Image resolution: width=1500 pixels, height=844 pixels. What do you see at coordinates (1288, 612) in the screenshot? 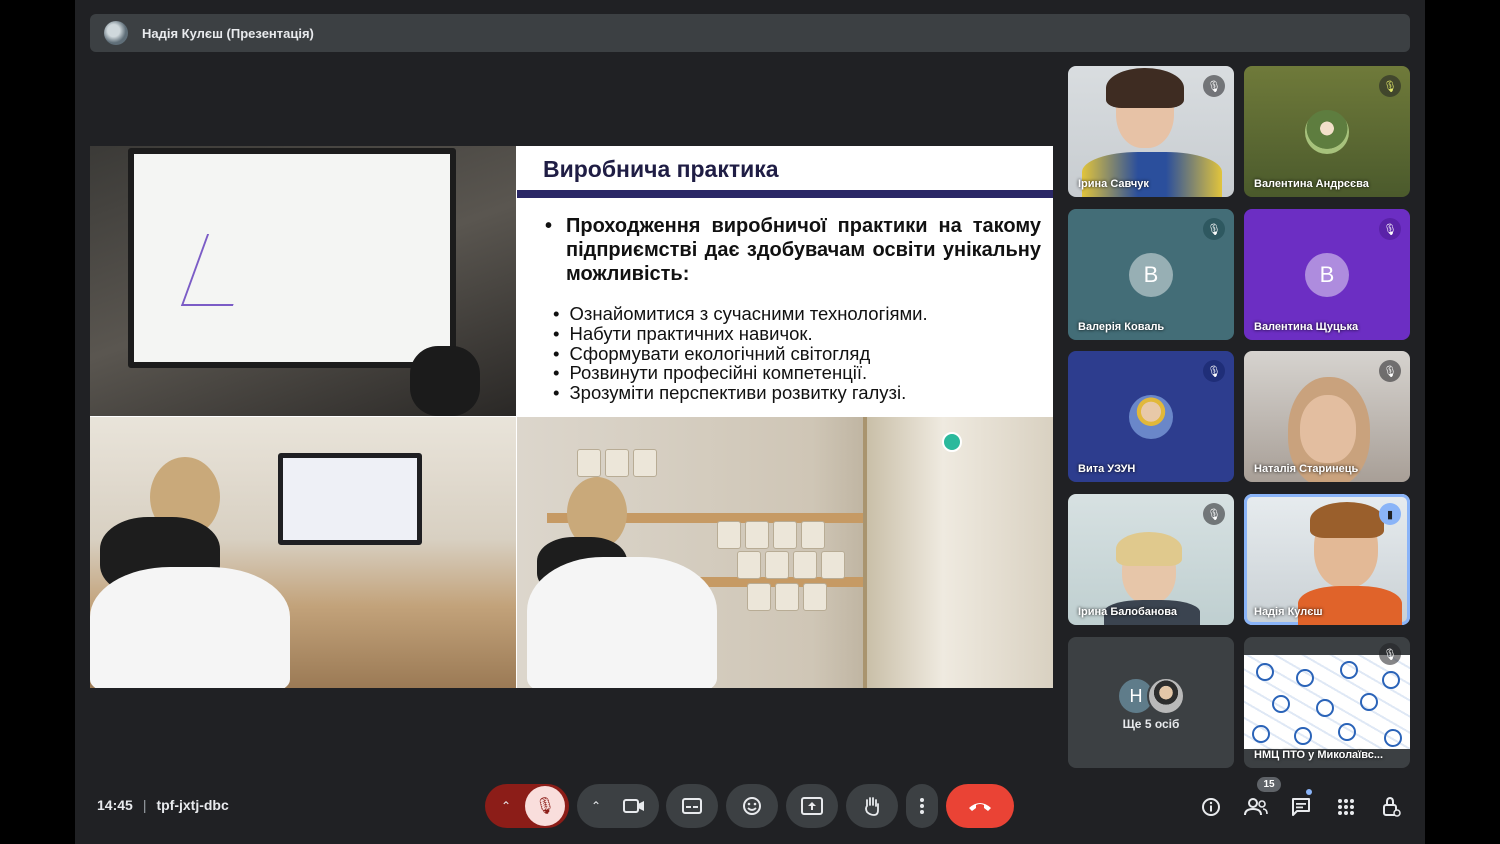
I see `participant-name: Надія Кулєш` at bounding box center [1288, 612].